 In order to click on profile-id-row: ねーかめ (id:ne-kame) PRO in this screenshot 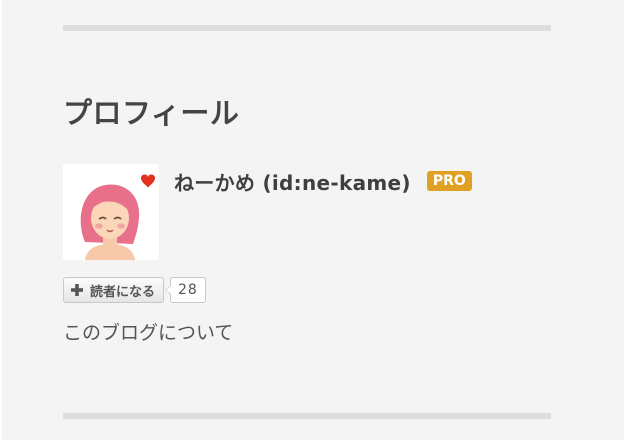, I will do `click(323, 181)`.